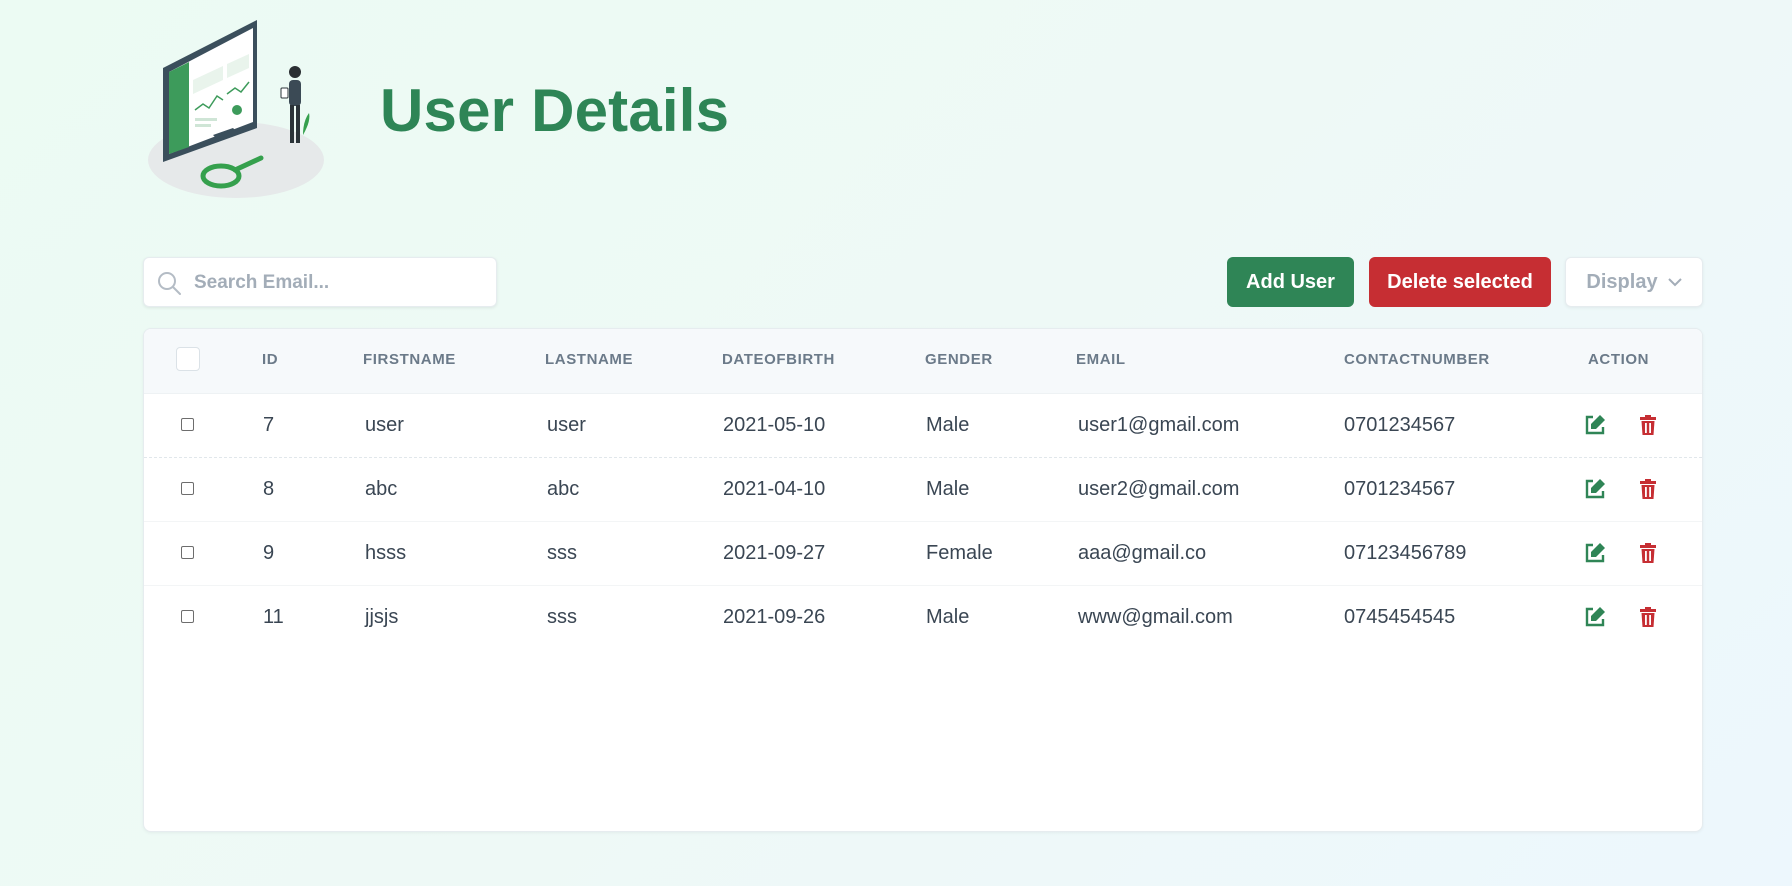 Image resolution: width=1792 pixels, height=886 pixels. I want to click on search-input, so click(339, 283).